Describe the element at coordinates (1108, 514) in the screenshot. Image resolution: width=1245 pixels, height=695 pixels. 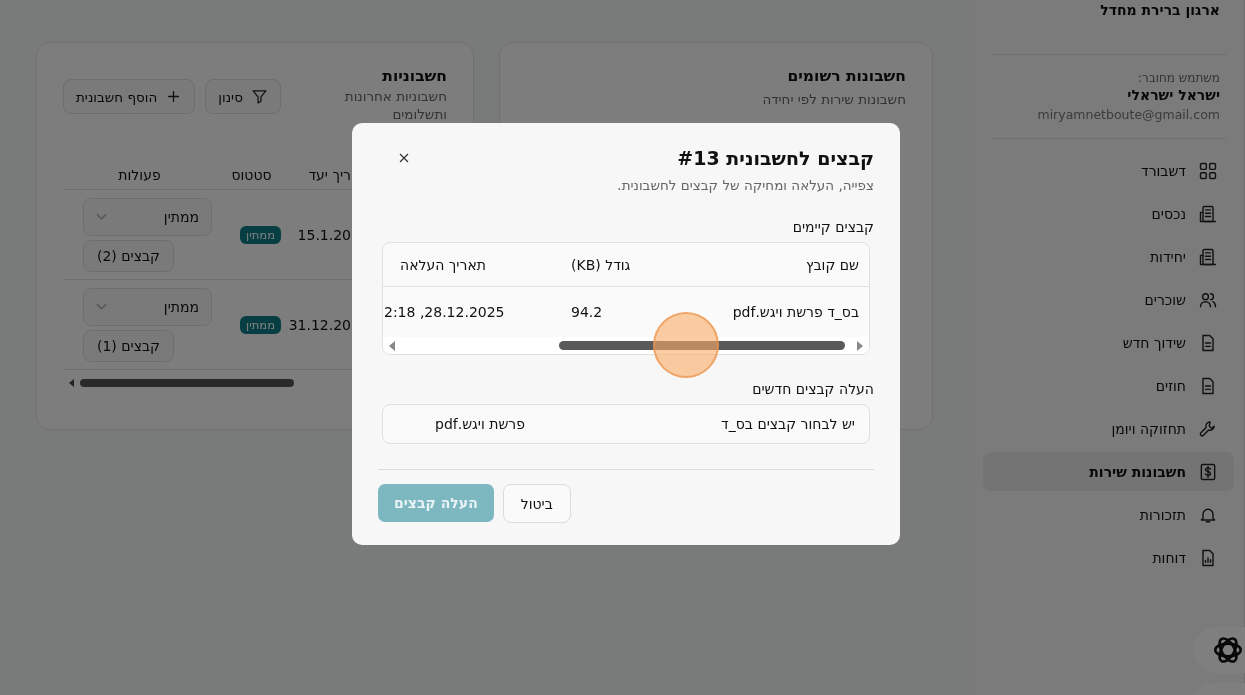
I see `nav-item: תזכורות` at that location.